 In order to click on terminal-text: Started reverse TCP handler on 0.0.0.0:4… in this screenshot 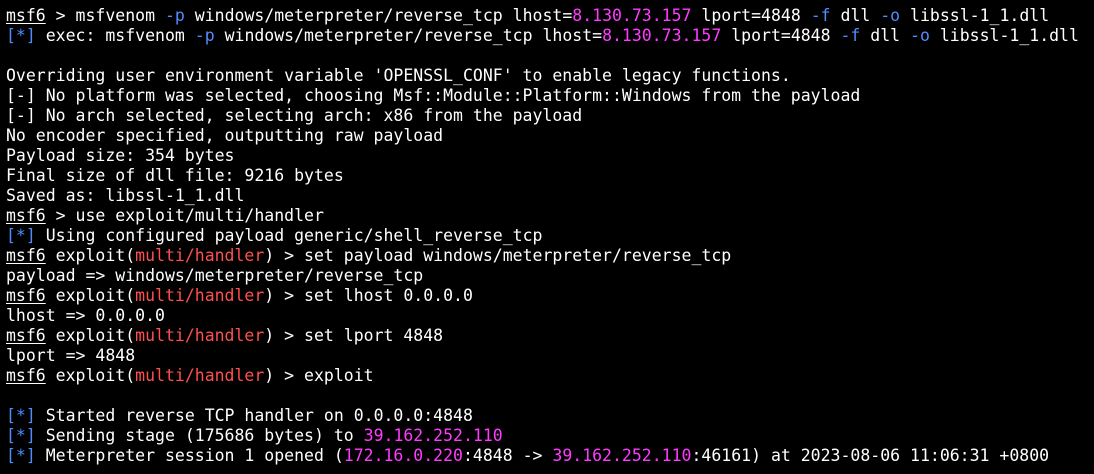, I will do `click(254, 415)`.